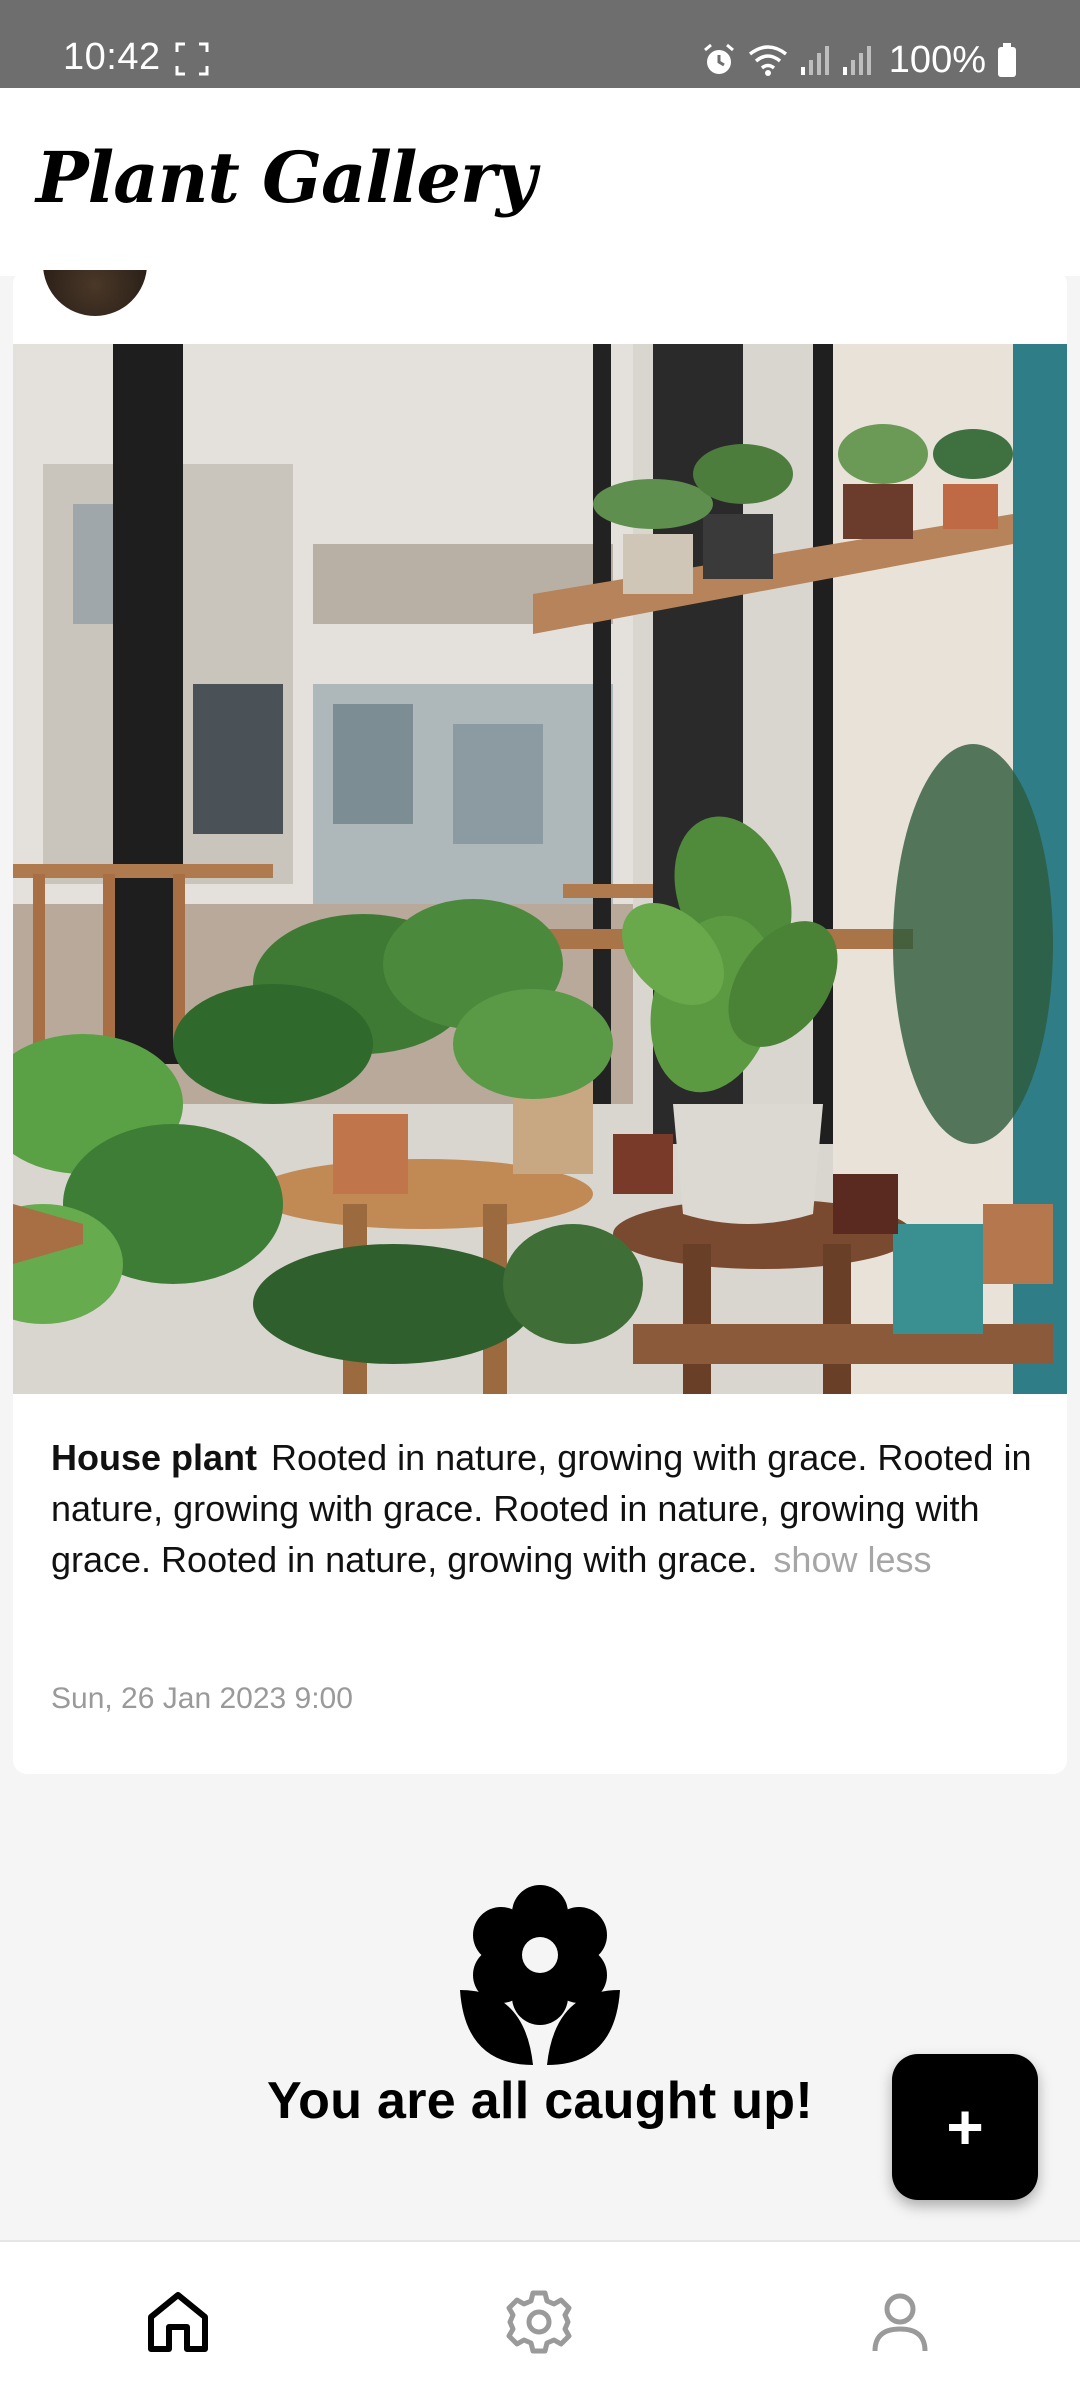  Describe the element at coordinates (937, 59) in the screenshot. I see `battery-percent: 100%` at that location.